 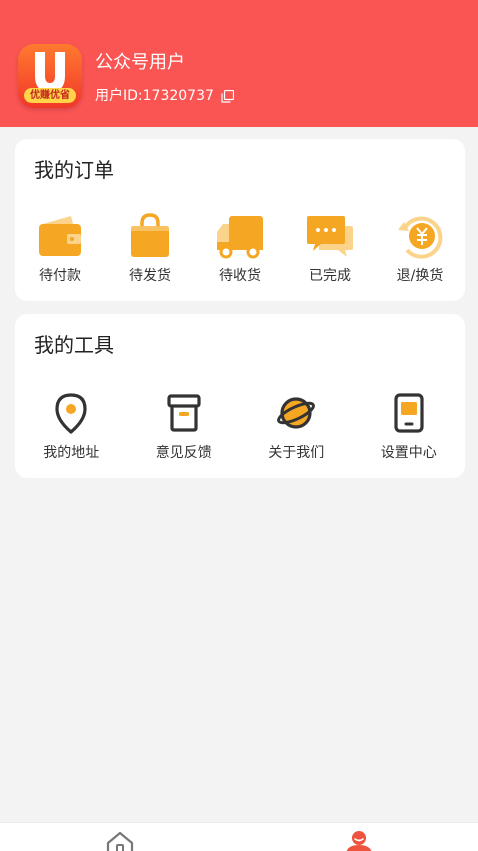 What do you see at coordinates (239, 63) in the screenshot?
I see `profile-header: 优赚优省 公众号用户 用户ID: 17320737` at bounding box center [239, 63].